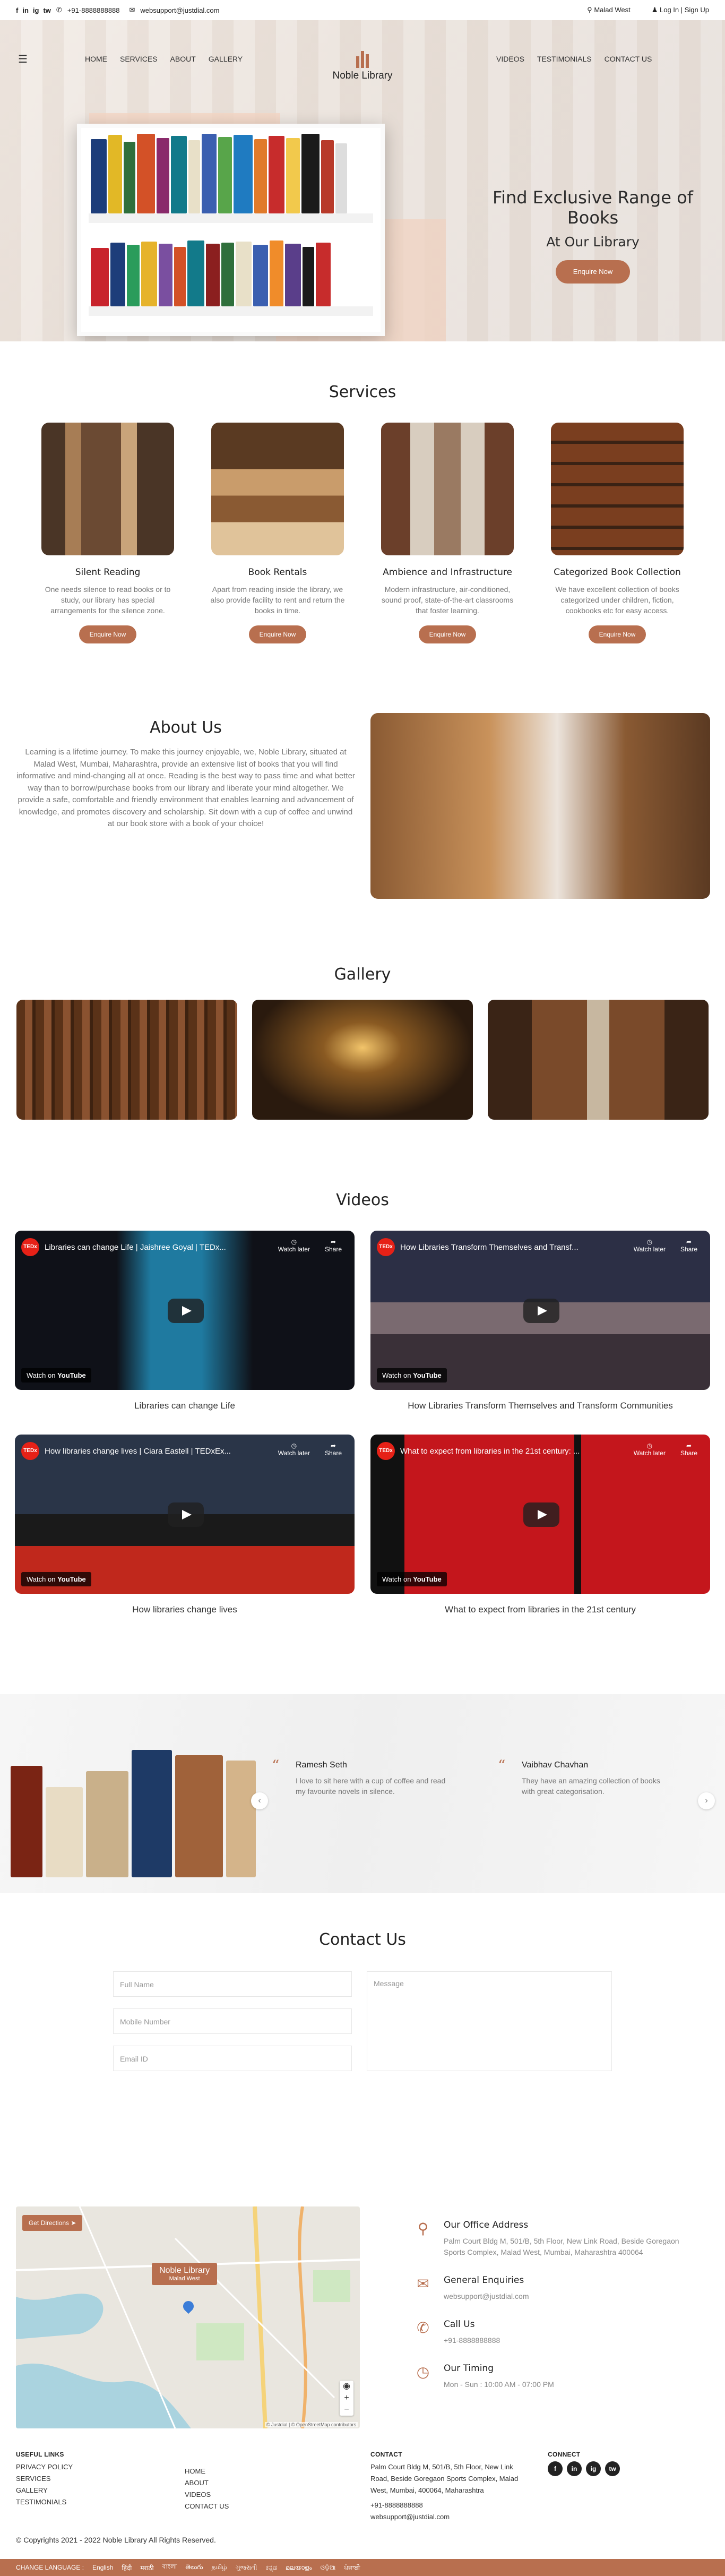 Image resolution: width=725 pixels, height=2576 pixels. I want to click on nav-gallery: GALLERY, so click(226, 59).